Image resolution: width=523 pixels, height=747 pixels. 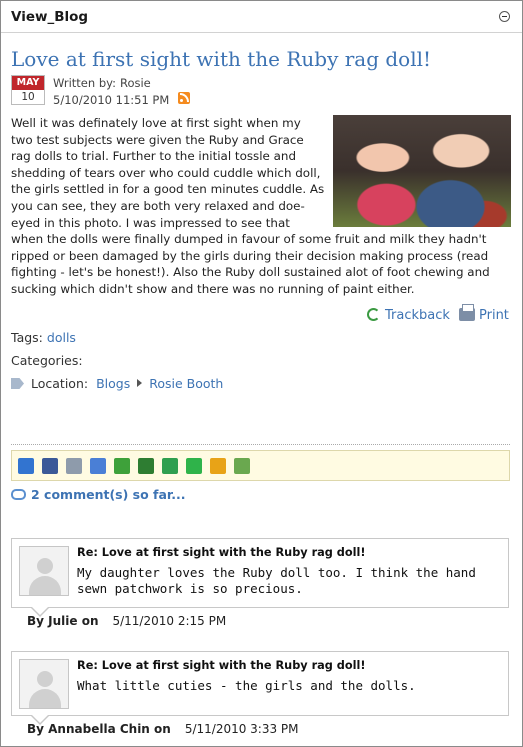 I want to click on google-icon, so click(x=98, y=466).